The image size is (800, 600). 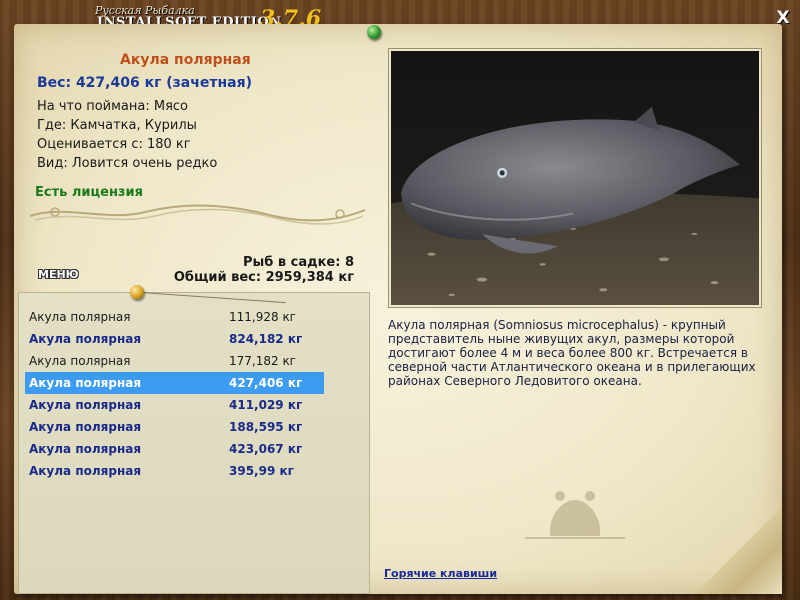 I want to click on catch-list-row: Акула полярная 427,406 кг, so click(x=174, y=383).